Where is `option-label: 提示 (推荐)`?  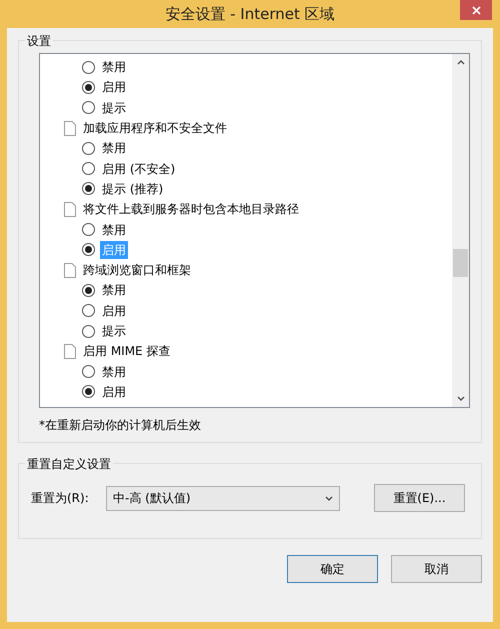 option-label: 提示 (推荐) is located at coordinates (133, 189).